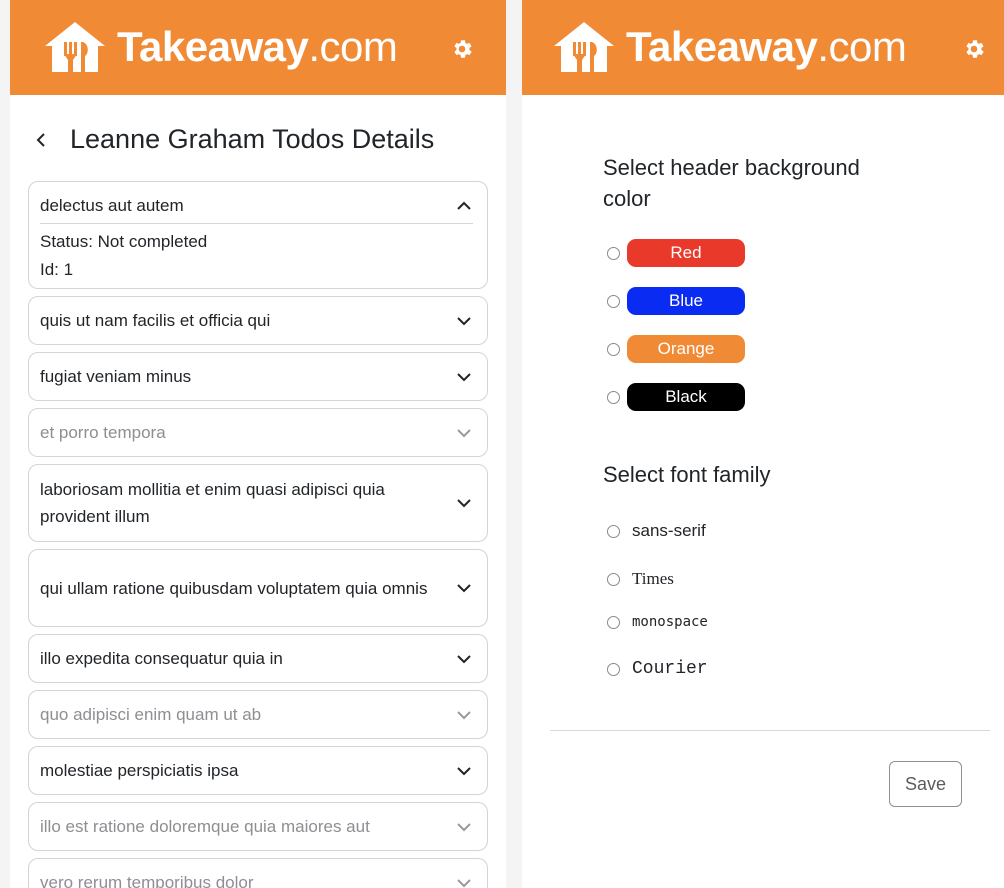 The image size is (1004, 888). I want to click on todo-item: vero rerum temporibus dolor, so click(258, 873).